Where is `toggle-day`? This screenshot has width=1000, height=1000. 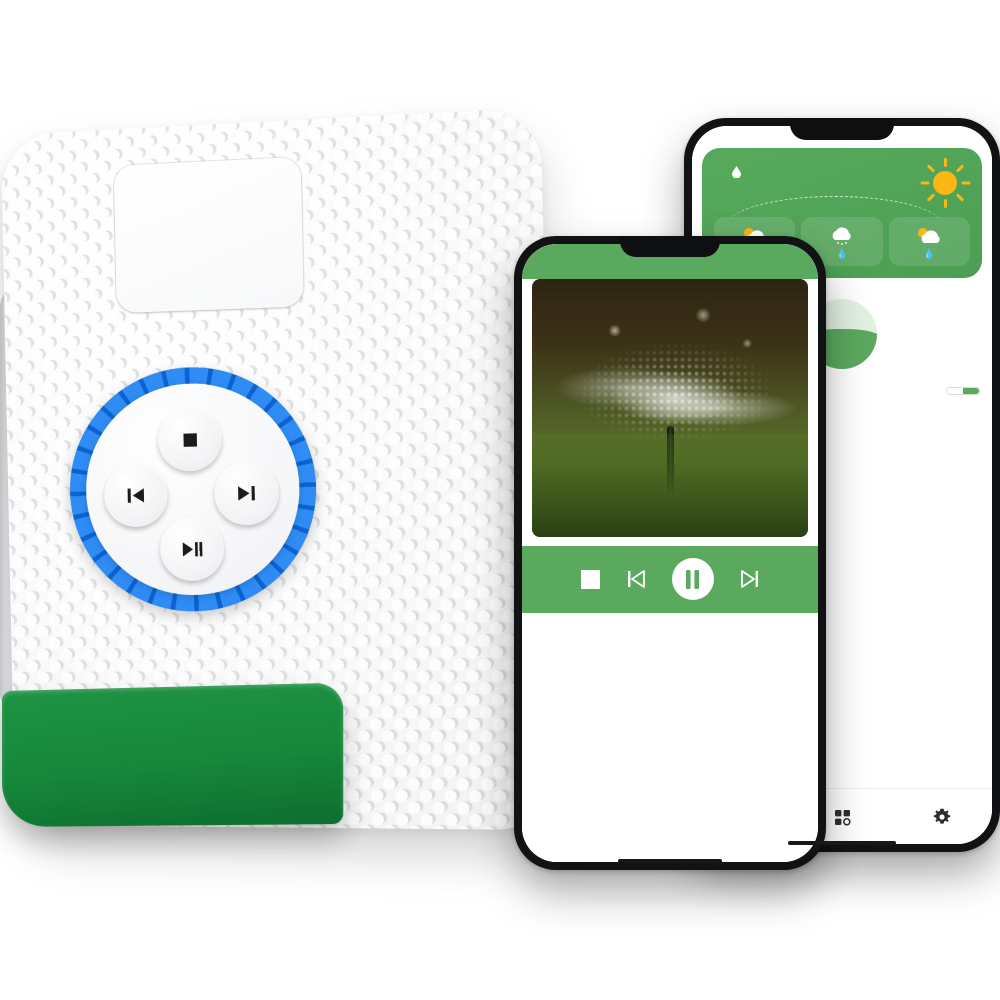 toggle-day is located at coordinates (971, 391).